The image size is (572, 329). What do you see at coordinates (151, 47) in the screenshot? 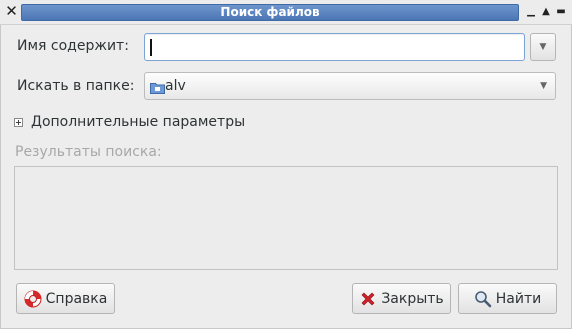
I see `text-caret` at bounding box center [151, 47].